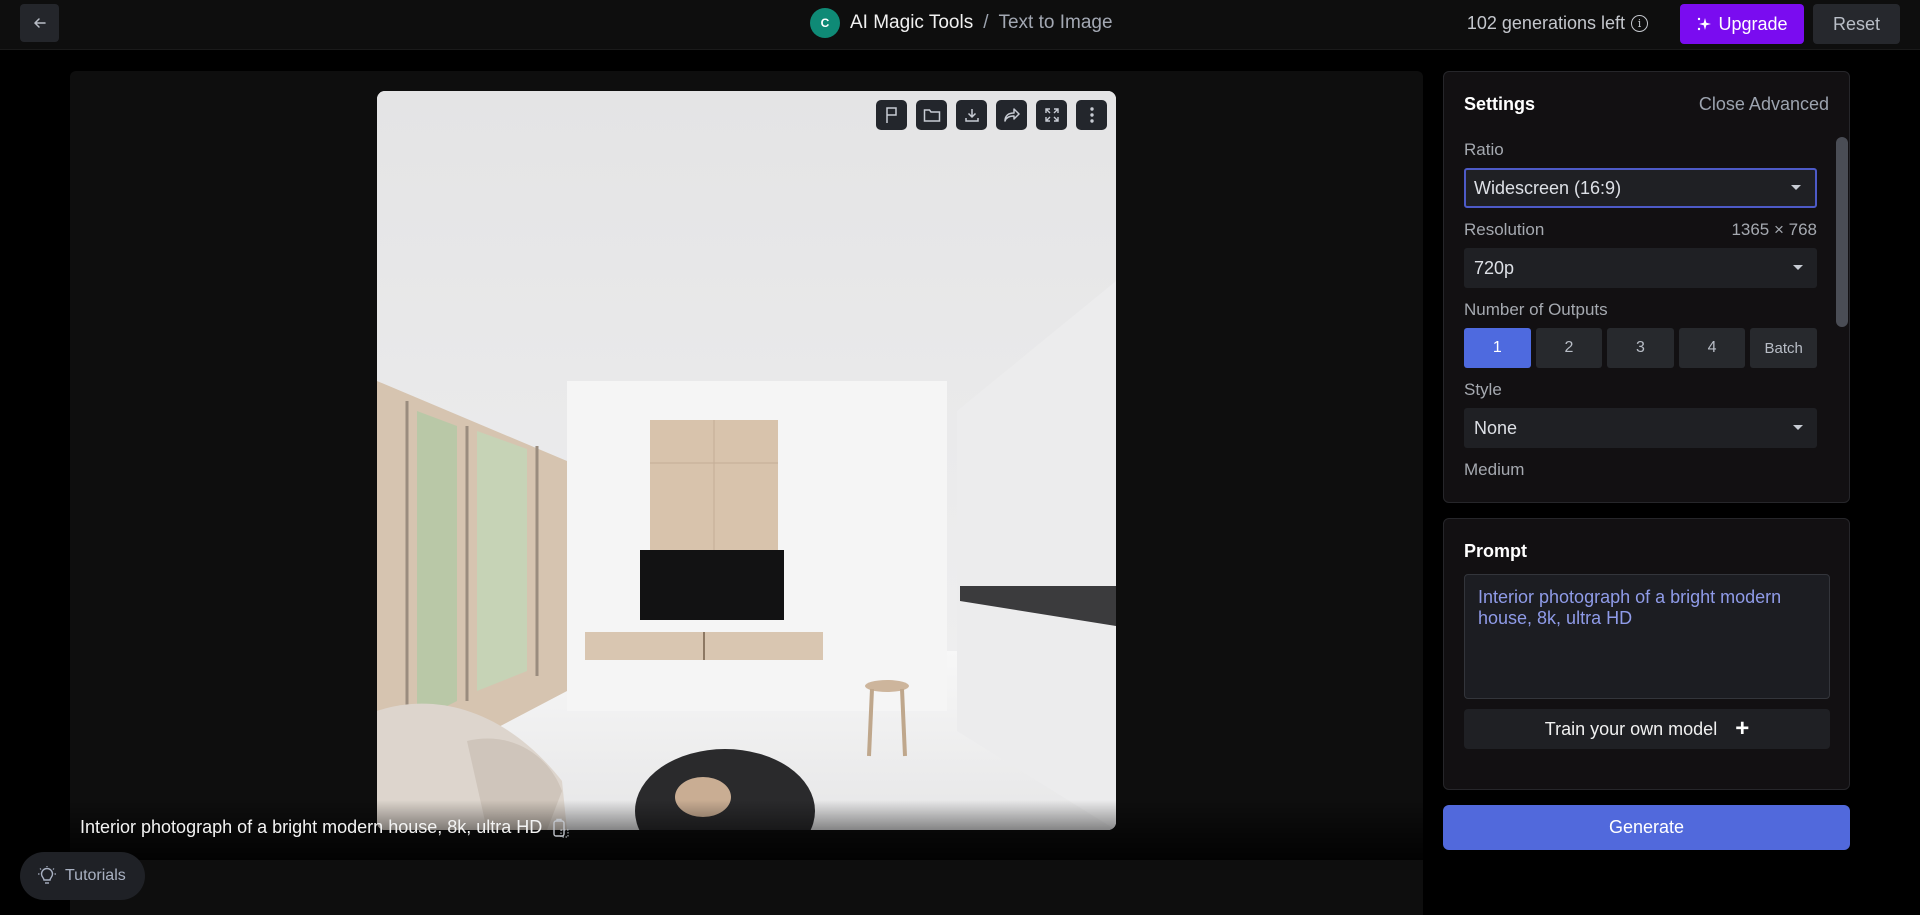  What do you see at coordinates (1495, 551) in the screenshot?
I see `prompt-title: Prompt` at bounding box center [1495, 551].